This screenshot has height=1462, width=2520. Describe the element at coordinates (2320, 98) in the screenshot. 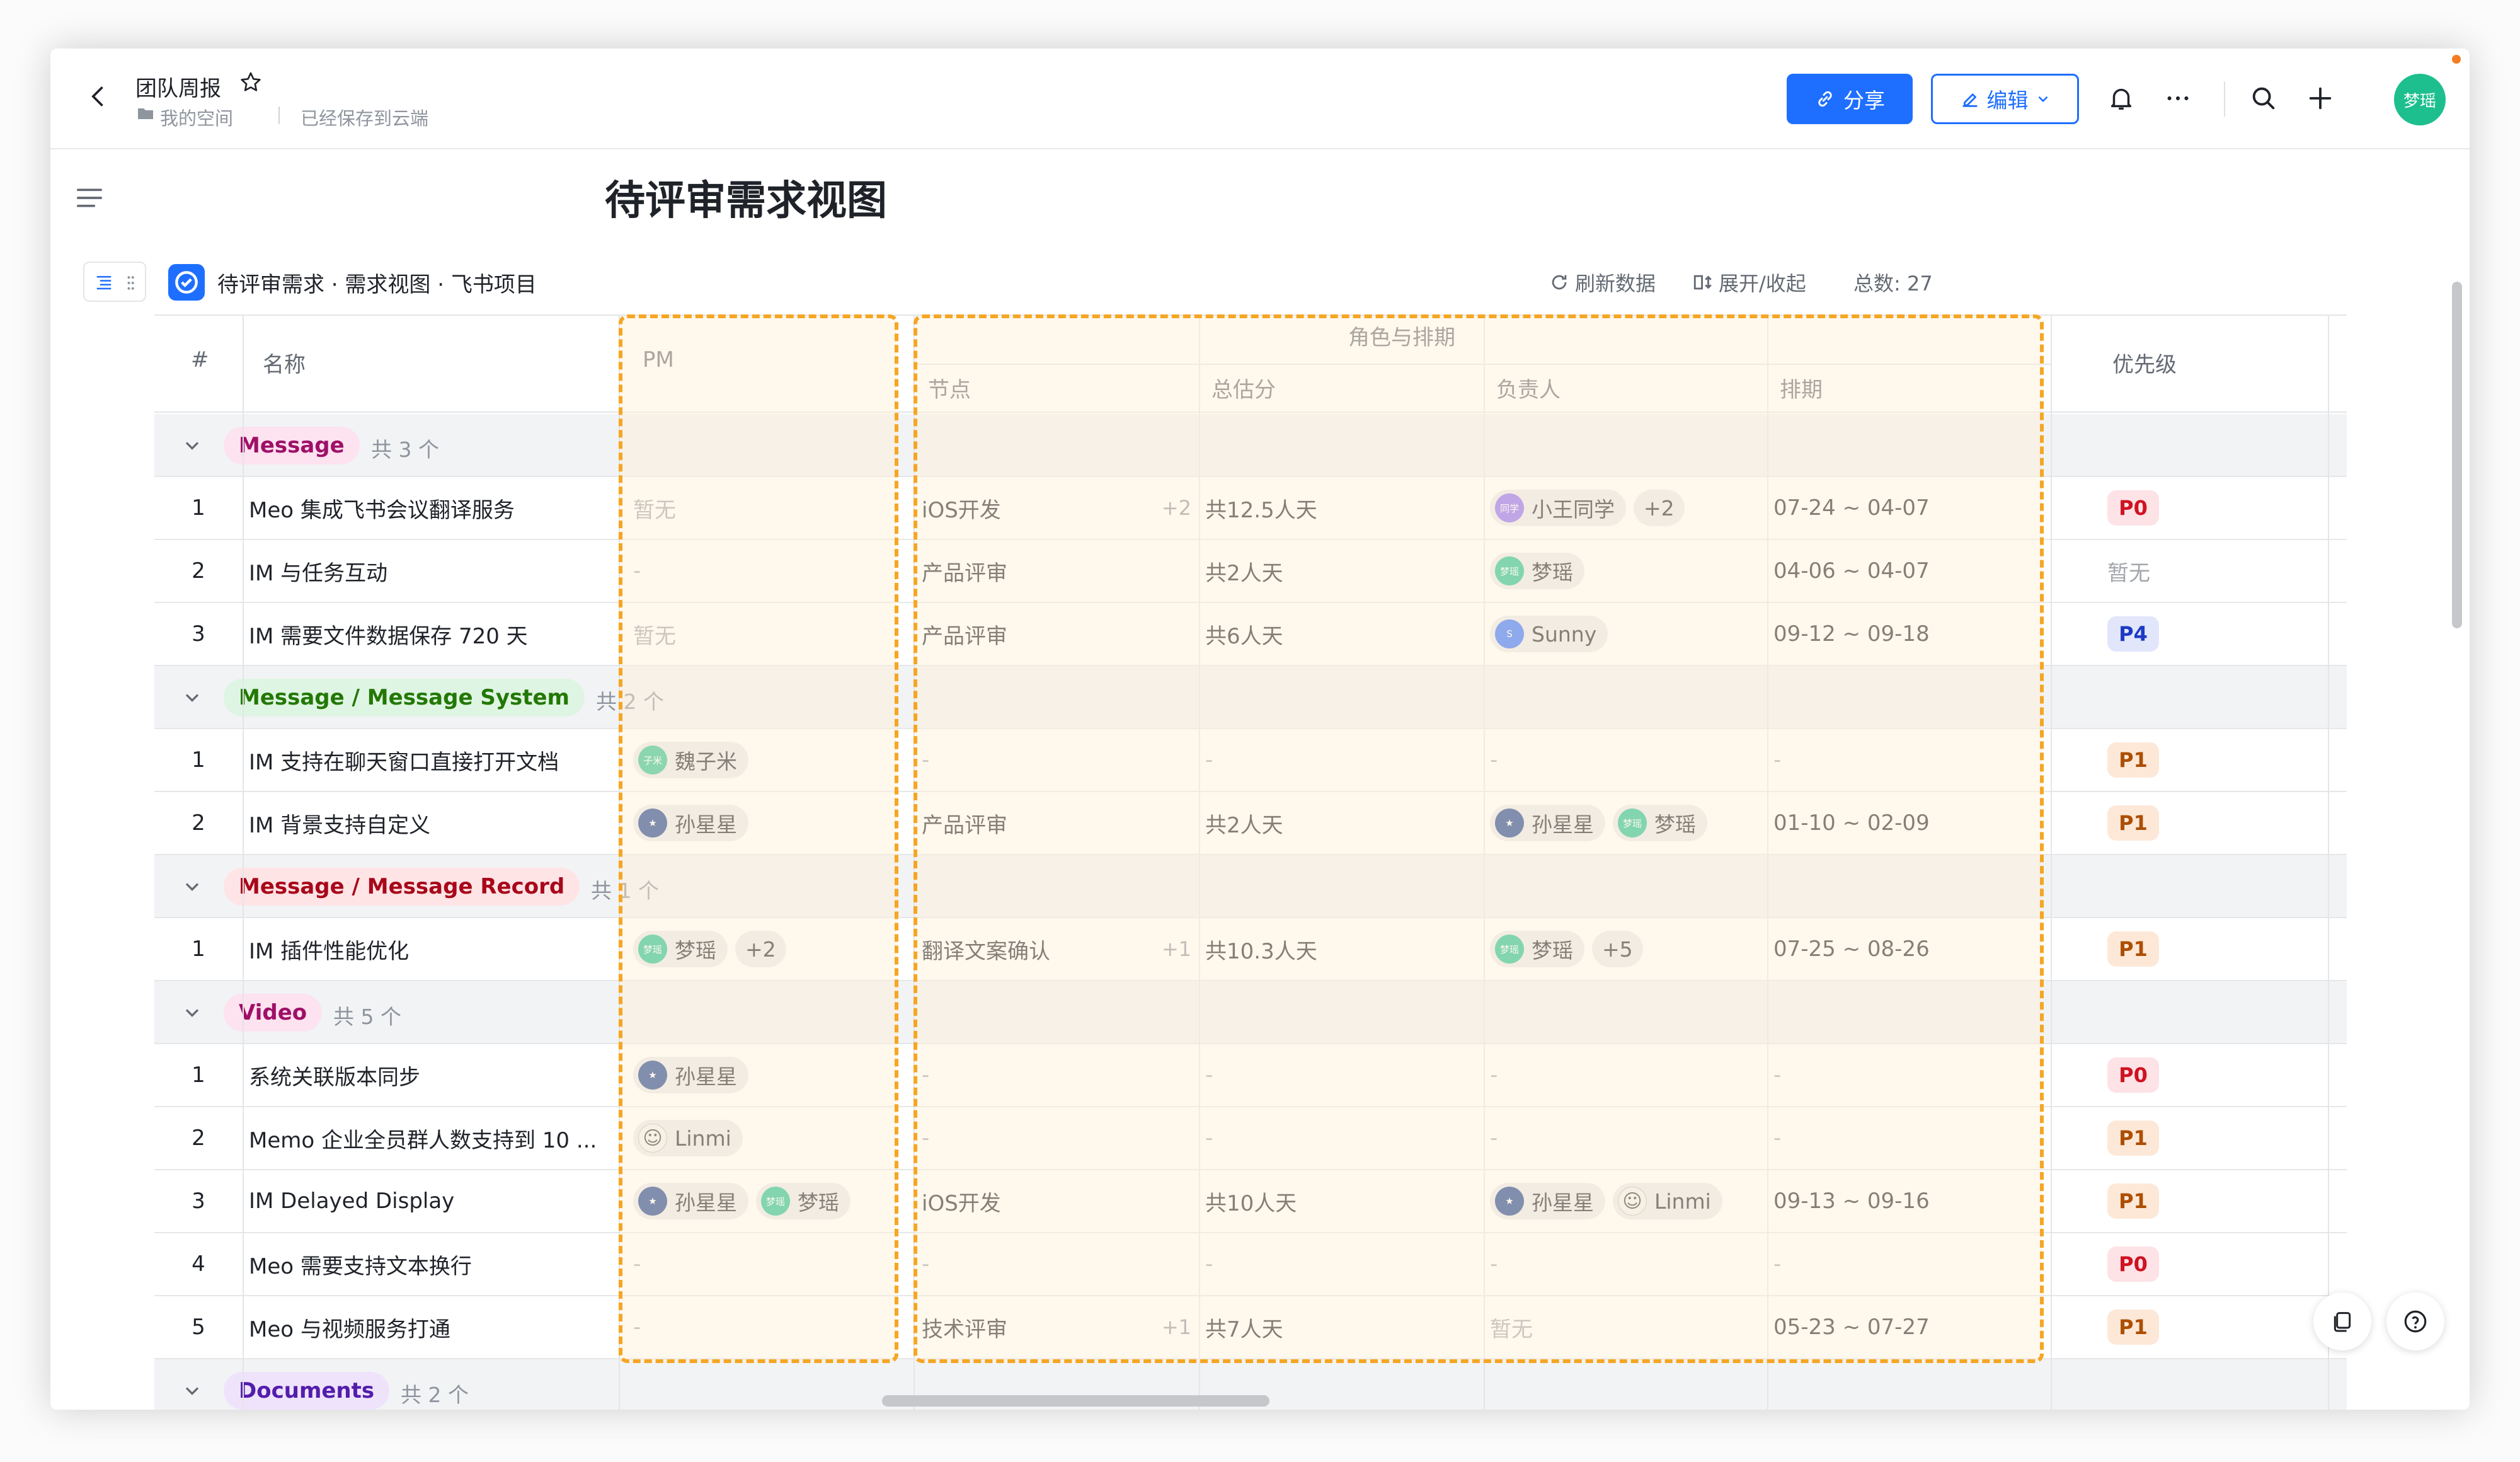

I see `plus-icon` at that location.